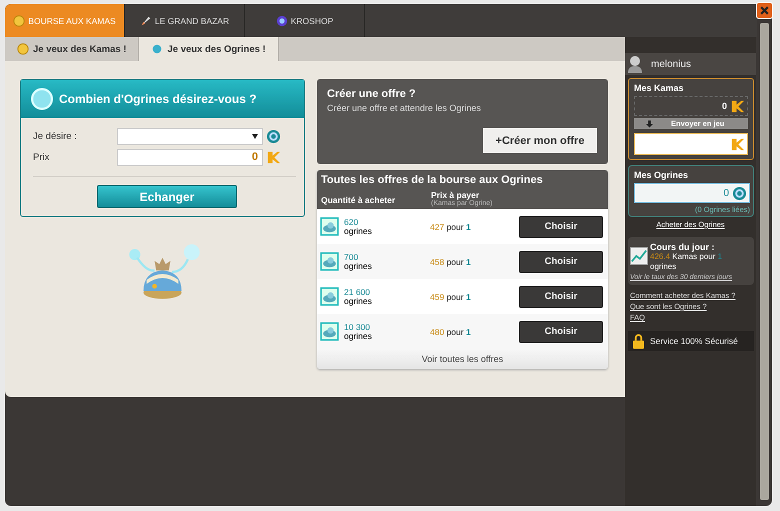 This screenshot has height=511, width=780. What do you see at coordinates (540, 140) in the screenshot?
I see `create-offer-button: +Créer mon offre` at bounding box center [540, 140].